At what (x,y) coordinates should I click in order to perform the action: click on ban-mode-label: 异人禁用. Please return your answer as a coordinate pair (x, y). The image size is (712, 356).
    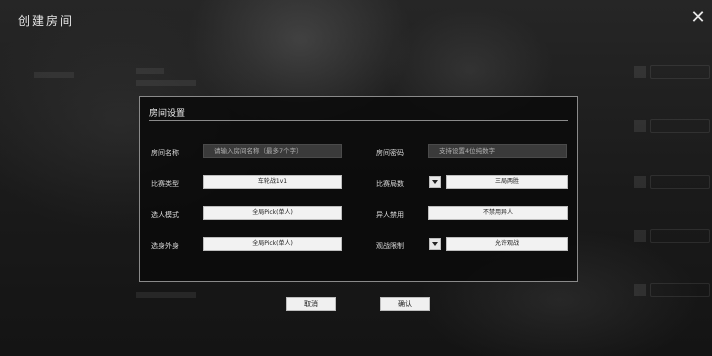
    Looking at the image, I should click on (390, 215).